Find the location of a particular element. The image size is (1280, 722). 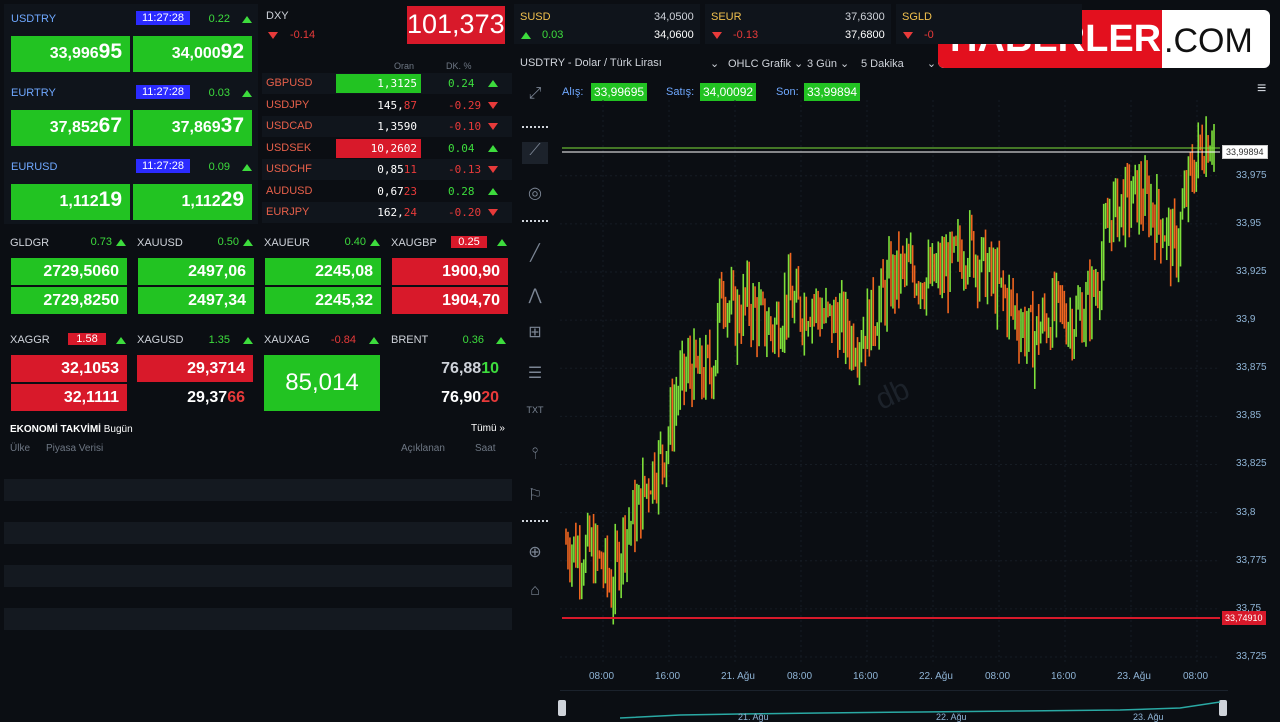

major-change: 0.22 is located at coordinates (219, 19).